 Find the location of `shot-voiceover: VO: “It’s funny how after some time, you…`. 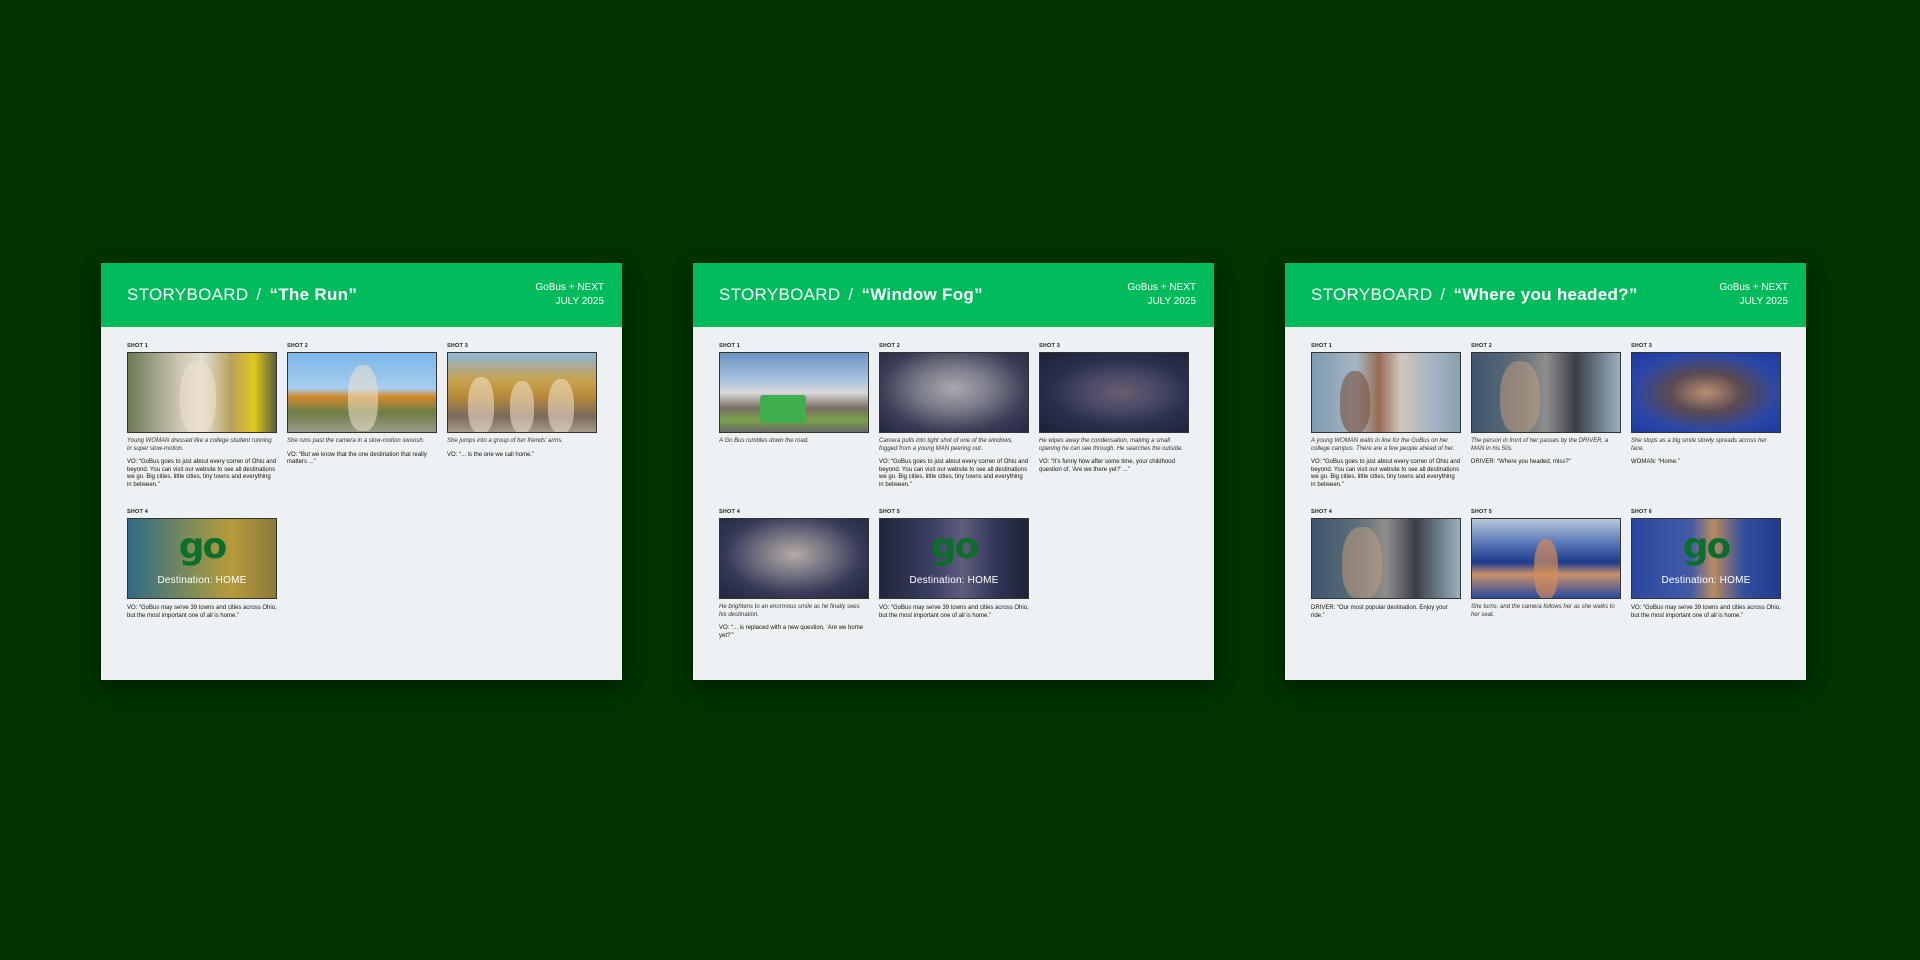

shot-voiceover: VO: “It’s funny how after some time, you… is located at coordinates (1107, 466).